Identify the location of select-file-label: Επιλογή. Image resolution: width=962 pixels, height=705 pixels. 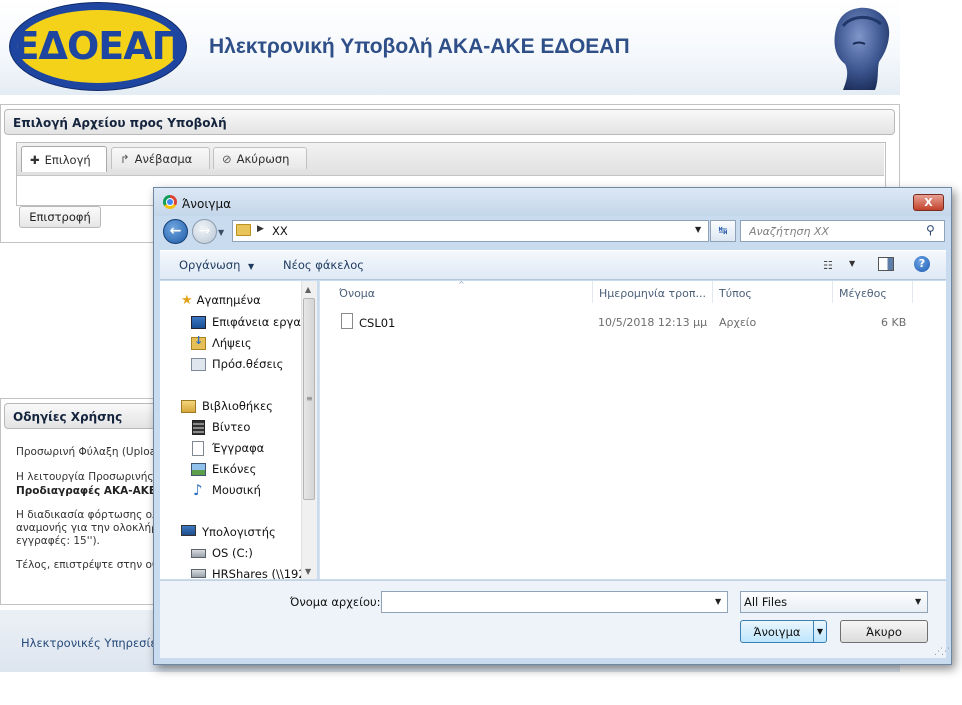
(67, 160).